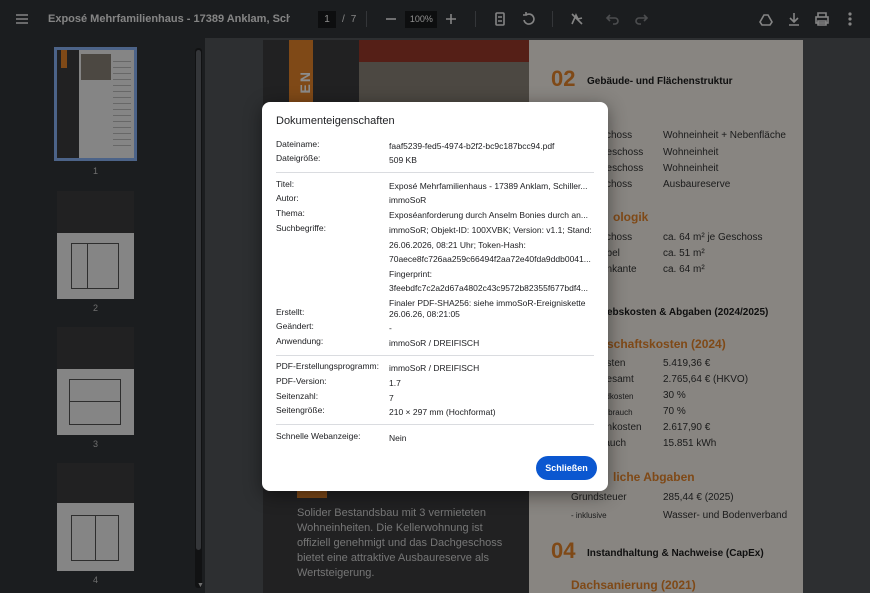 The image size is (870, 593). What do you see at coordinates (391, 398) in the screenshot?
I see `property-value: 7` at bounding box center [391, 398].